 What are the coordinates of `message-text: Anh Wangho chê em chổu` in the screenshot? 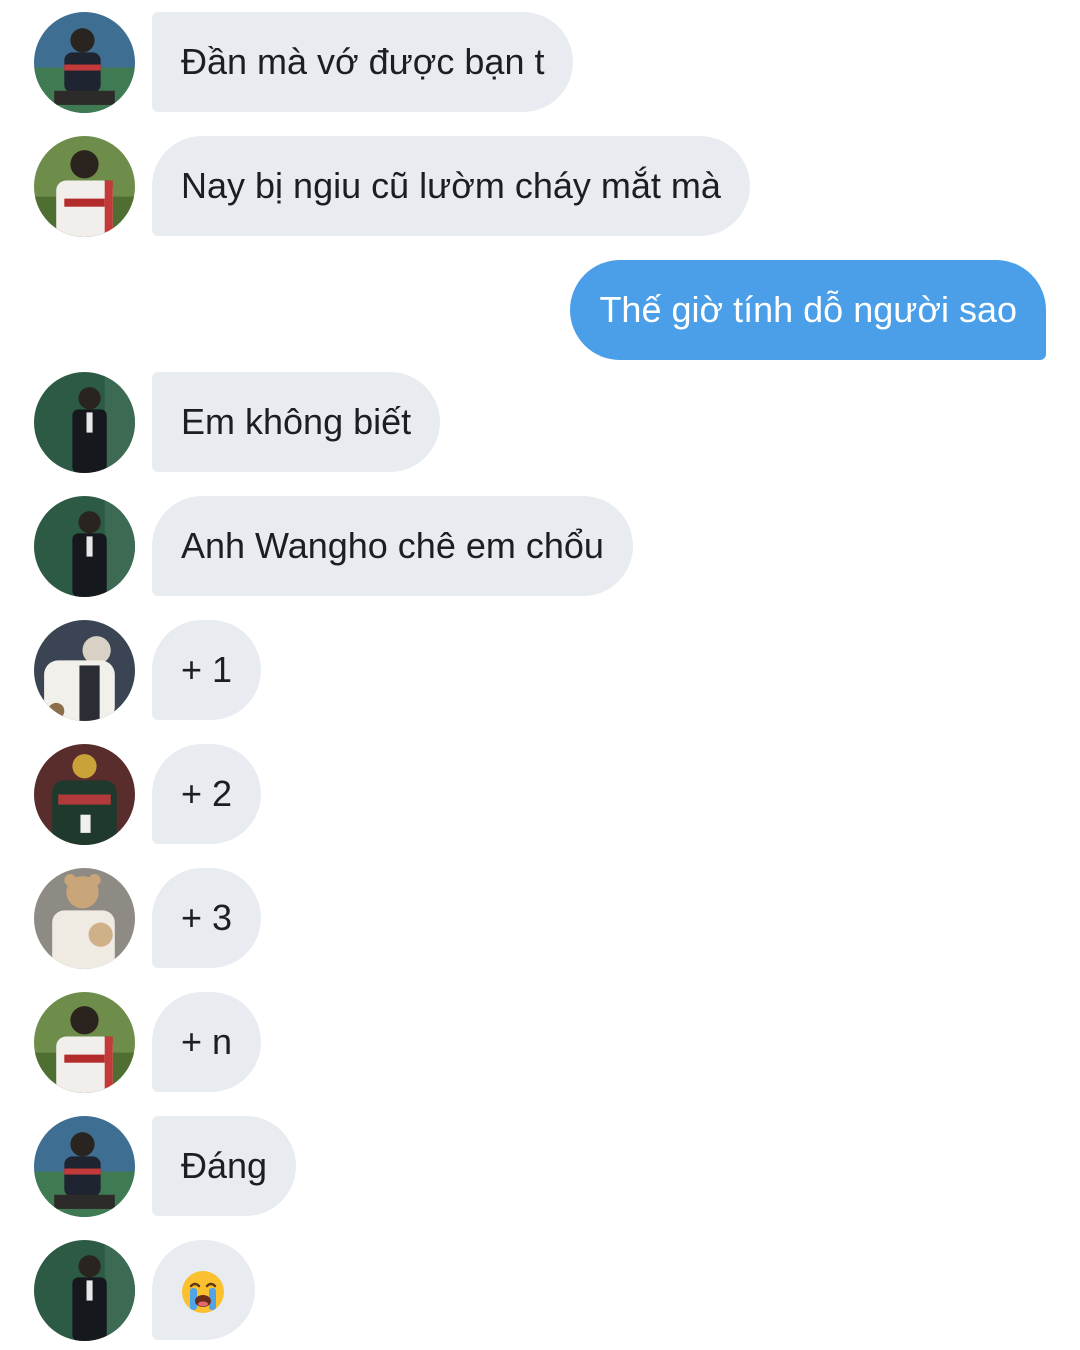 It's located at (392, 545).